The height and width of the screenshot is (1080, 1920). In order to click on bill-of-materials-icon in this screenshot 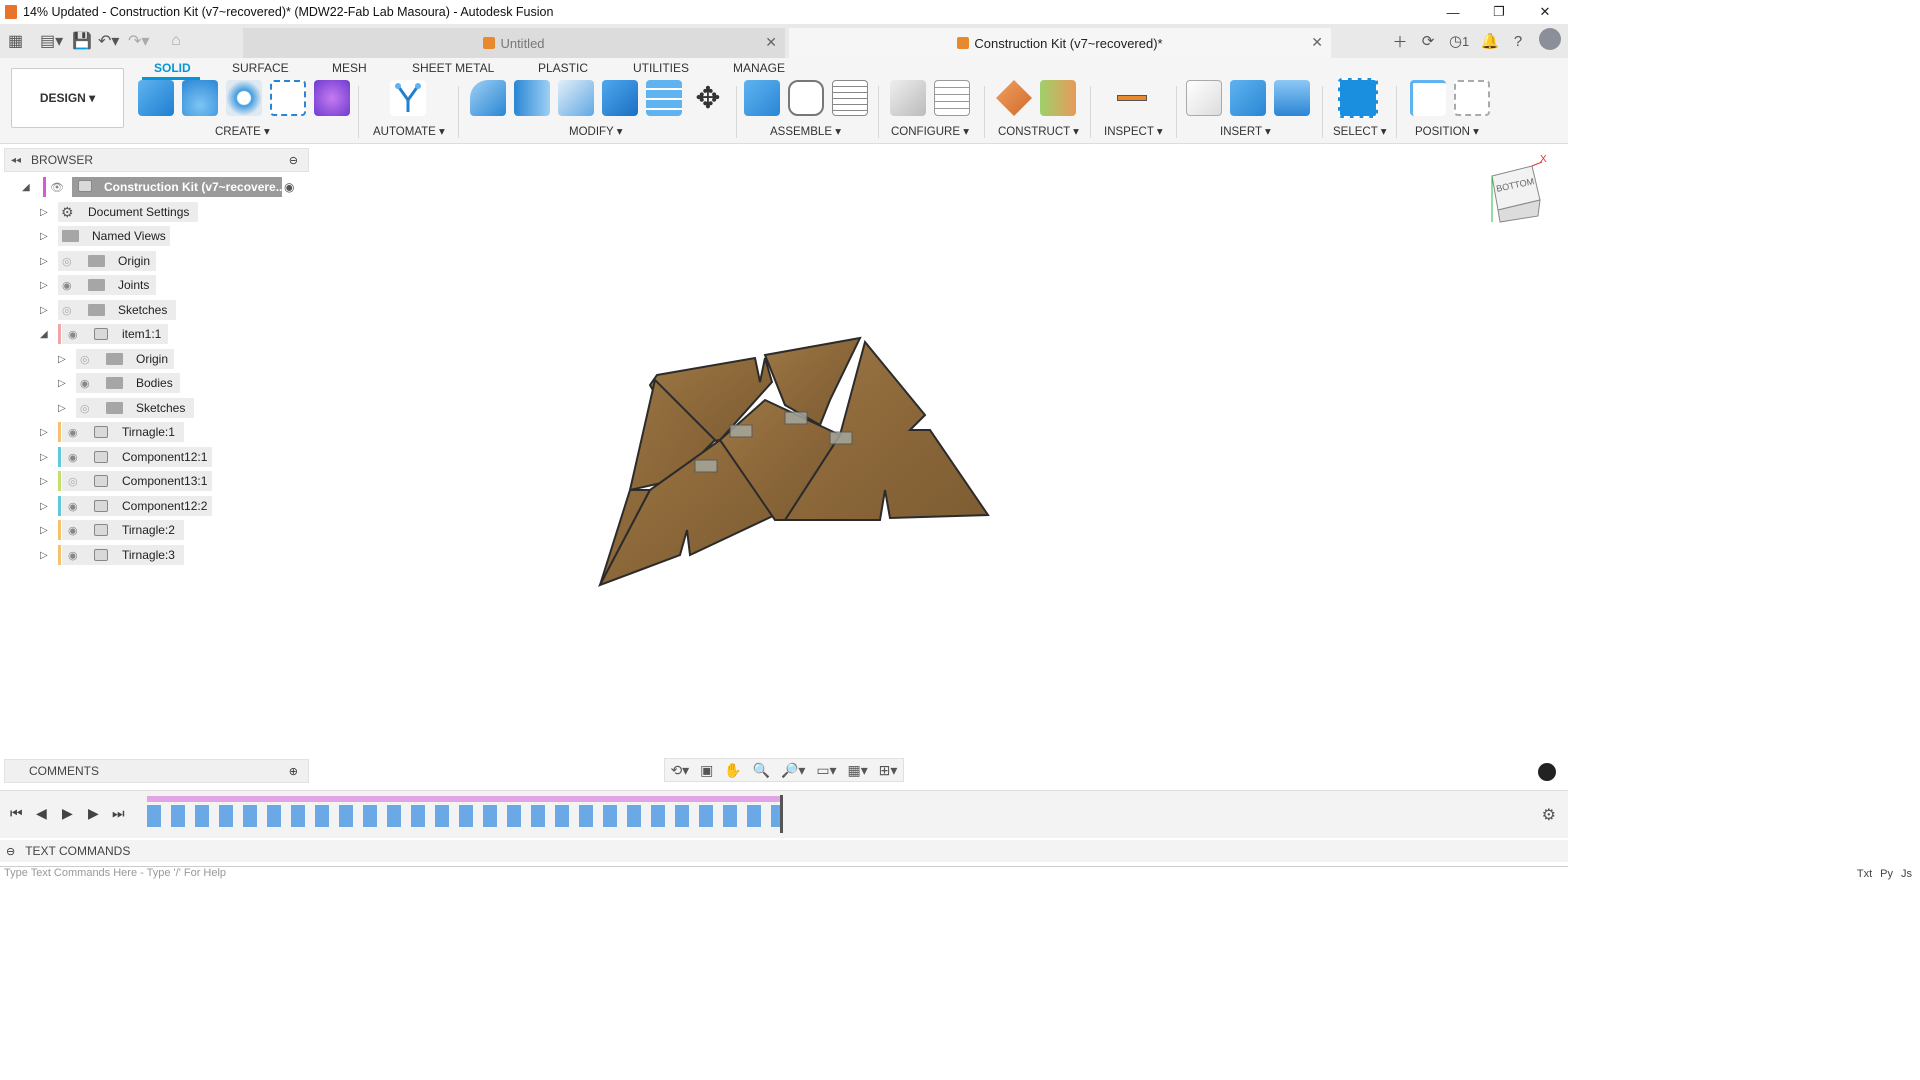, I will do `click(850, 98)`.